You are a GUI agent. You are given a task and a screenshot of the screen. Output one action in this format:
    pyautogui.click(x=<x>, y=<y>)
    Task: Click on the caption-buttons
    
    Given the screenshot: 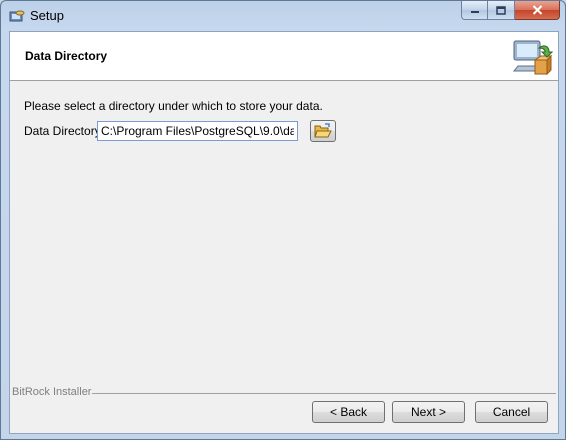 What is the action you would take?
    pyautogui.click(x=510, y=11)
    